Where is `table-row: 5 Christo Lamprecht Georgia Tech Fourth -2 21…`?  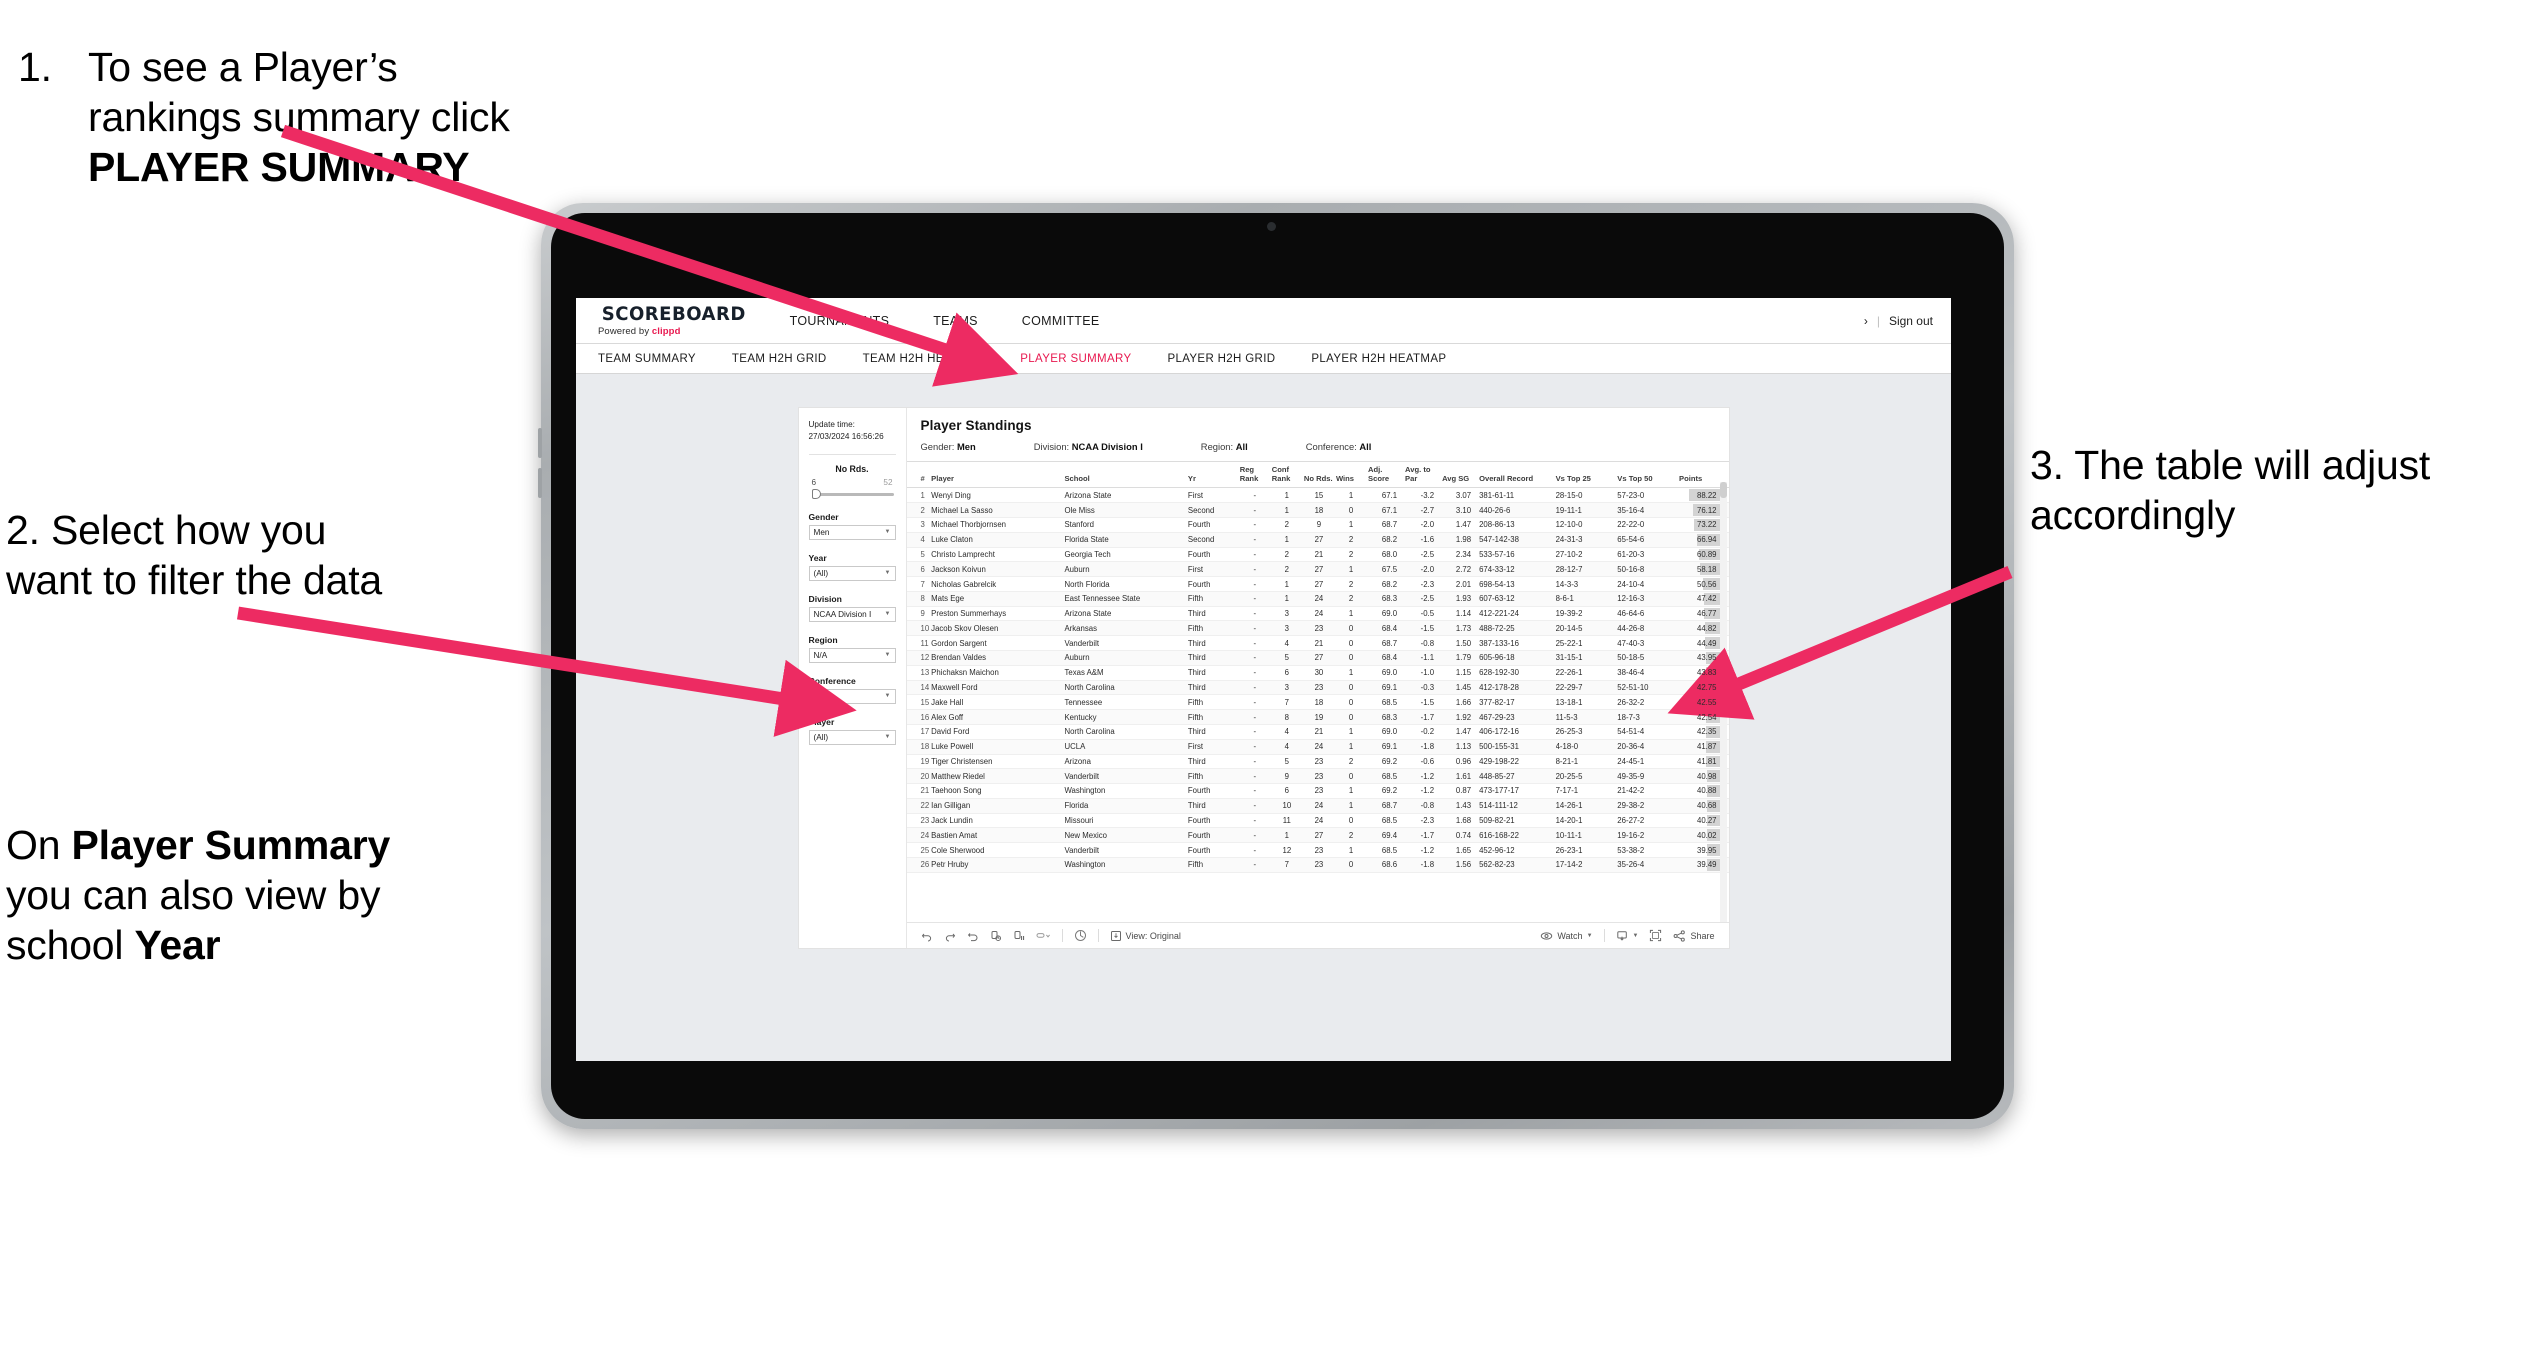 table-row: 5 Christo Lamprecht Georgia Tech Fourth -2 21… is located at coordinates (1317, 555).